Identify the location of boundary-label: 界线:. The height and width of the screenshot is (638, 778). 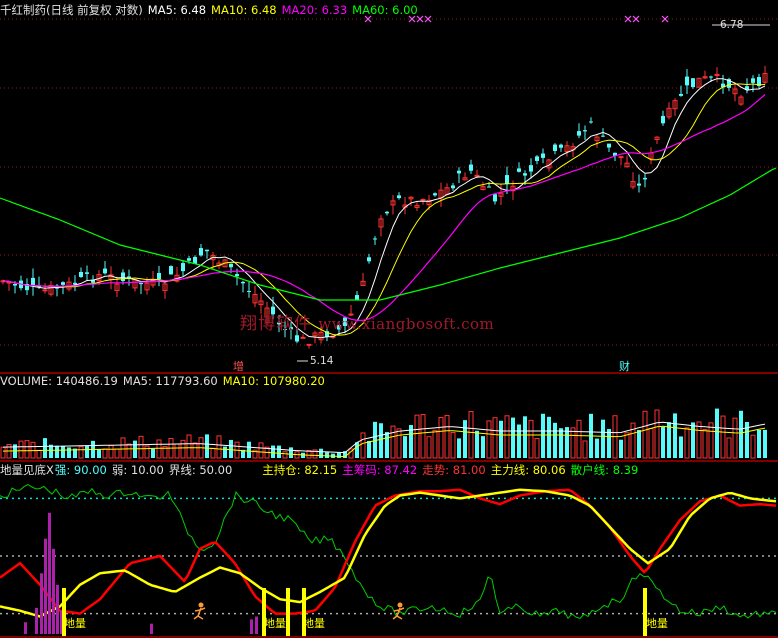
(182, 470).